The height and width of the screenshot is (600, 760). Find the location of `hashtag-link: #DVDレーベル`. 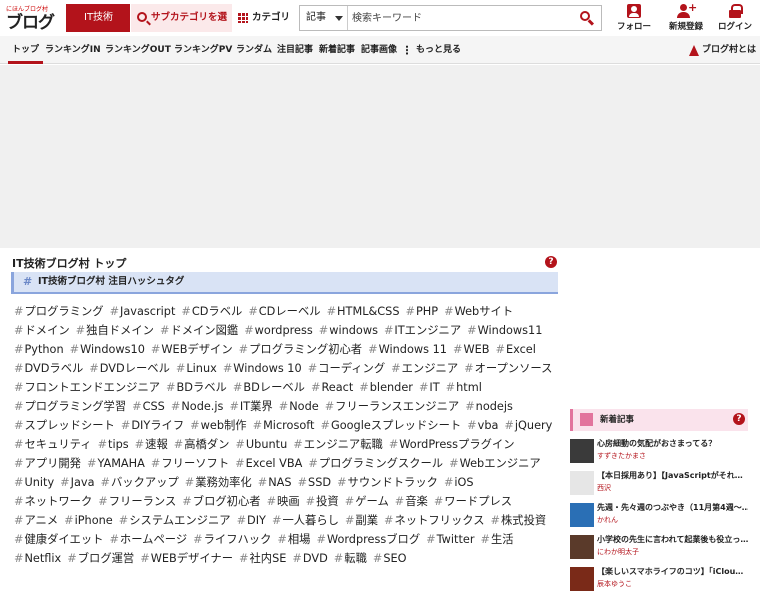

hashtag-link: #DVDレーベル is located at coordinates (129, 368).